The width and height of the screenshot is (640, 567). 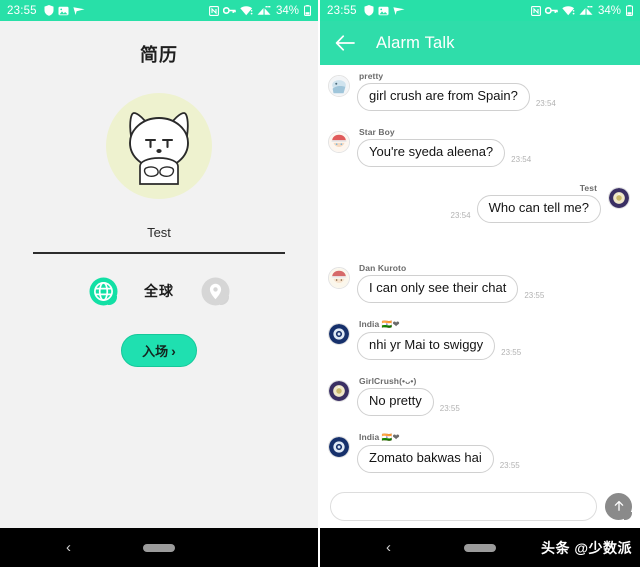 I want to click on scope-selector: 全球, so click(x=159, y=291).